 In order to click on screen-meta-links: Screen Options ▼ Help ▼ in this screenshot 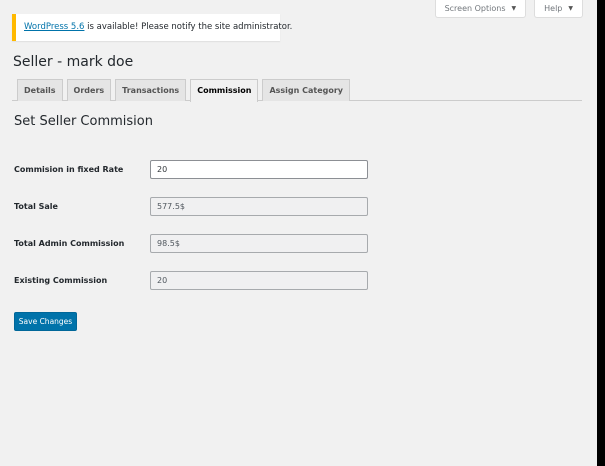, I will do `click(508, 9)`.